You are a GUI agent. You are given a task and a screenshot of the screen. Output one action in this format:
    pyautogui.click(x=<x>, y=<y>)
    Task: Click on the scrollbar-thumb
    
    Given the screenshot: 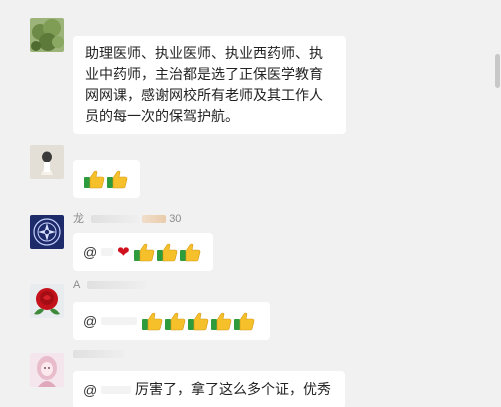 What is the action you would take?
    pyautogui.click(x=497, y=71)
    